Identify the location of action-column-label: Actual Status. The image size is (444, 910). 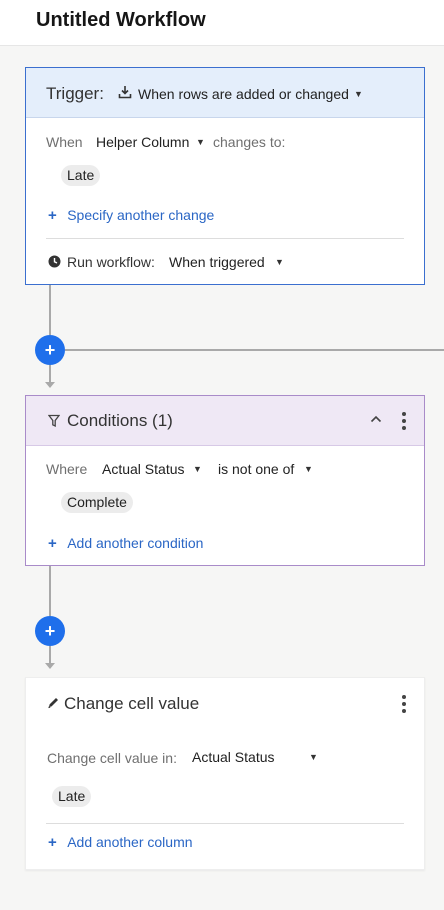
(233, 757).